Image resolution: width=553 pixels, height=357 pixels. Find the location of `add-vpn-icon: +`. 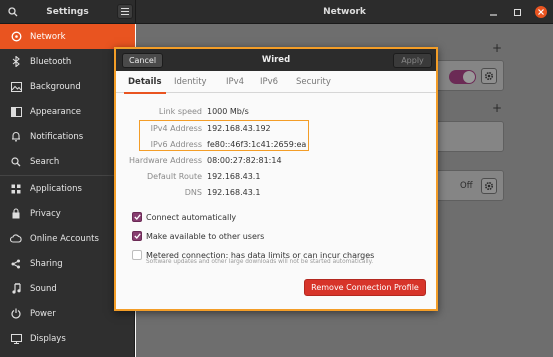

add-vpn-icon: + is located at coordinates (497, 108).